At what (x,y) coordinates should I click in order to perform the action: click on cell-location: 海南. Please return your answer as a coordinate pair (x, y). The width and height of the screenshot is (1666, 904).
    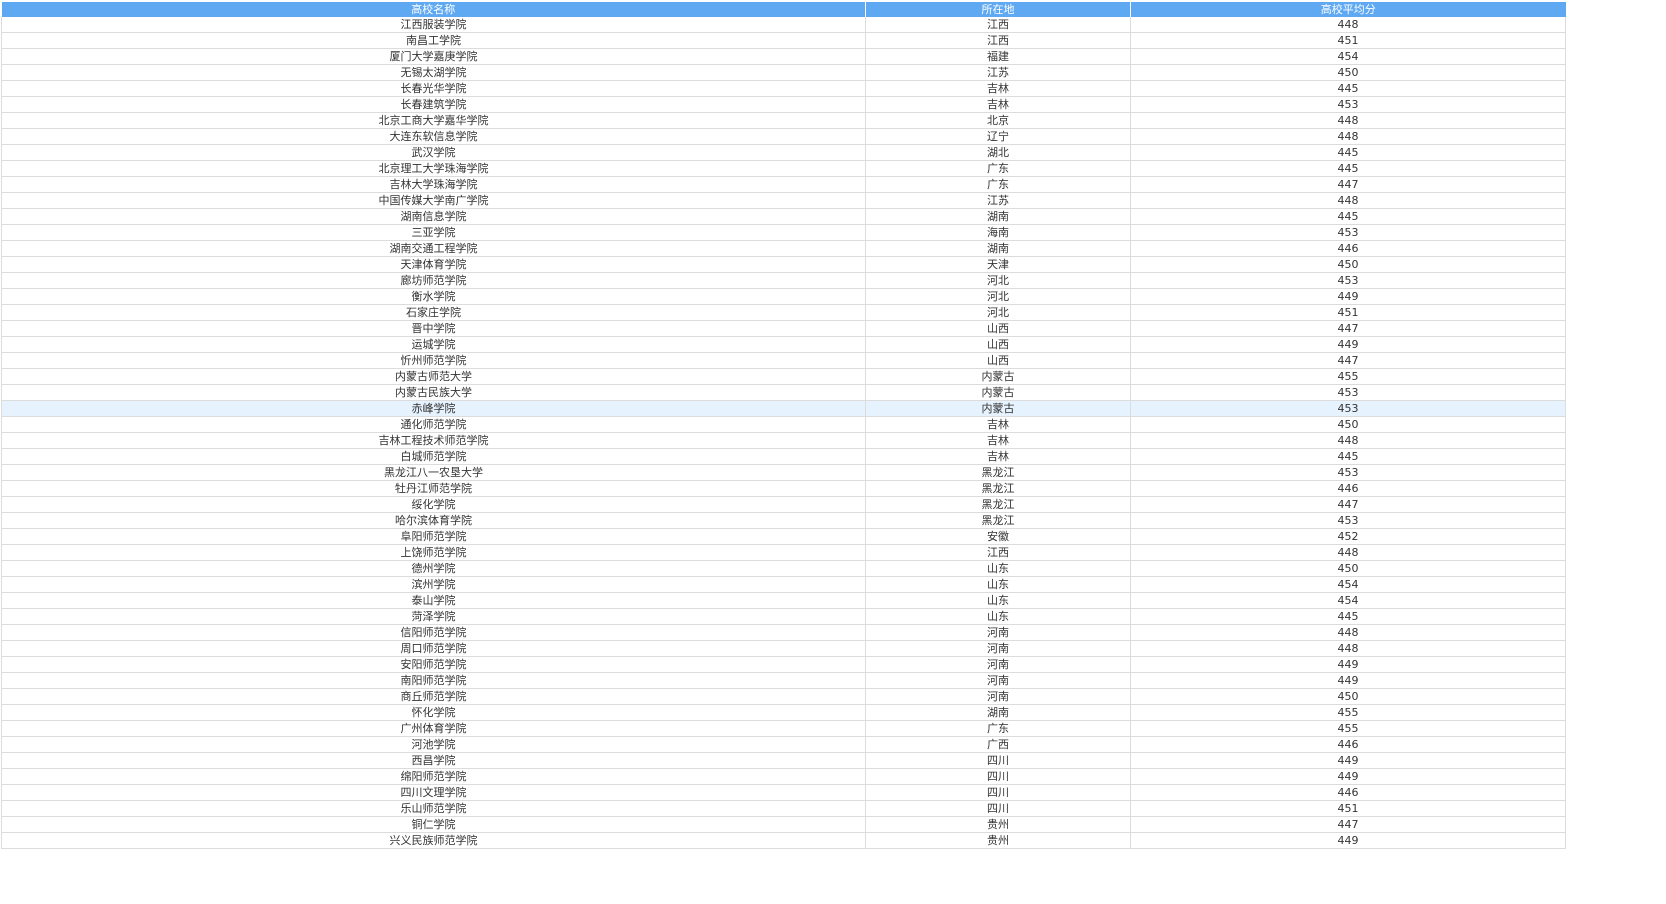
    Looking at the image, I should click on (998, 232).